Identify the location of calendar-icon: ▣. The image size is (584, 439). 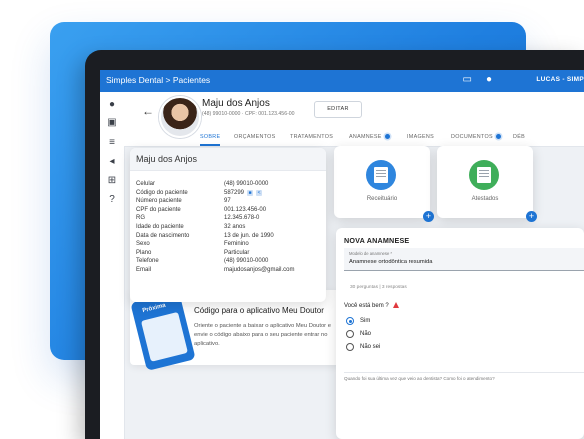
(112, 123).